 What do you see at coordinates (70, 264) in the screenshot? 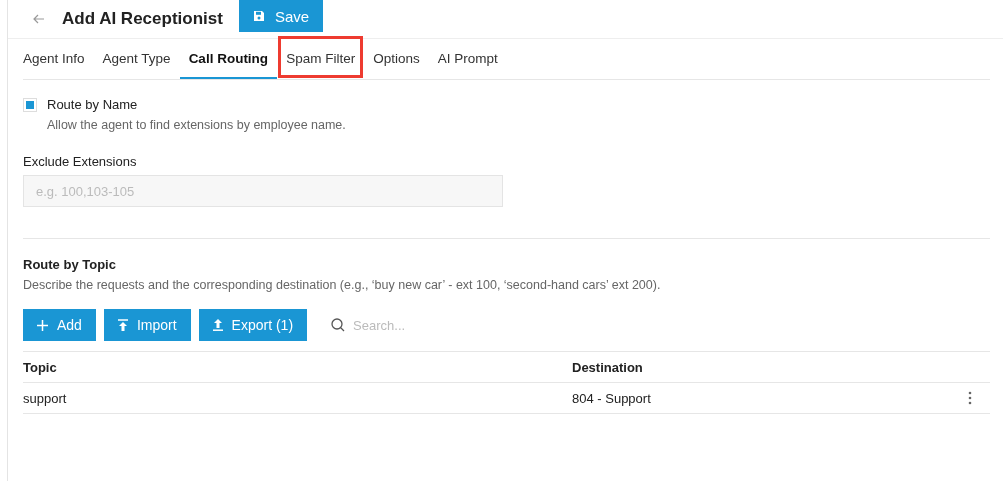
I see `section-title: Route by Topic` at bounding box center [70, 264].